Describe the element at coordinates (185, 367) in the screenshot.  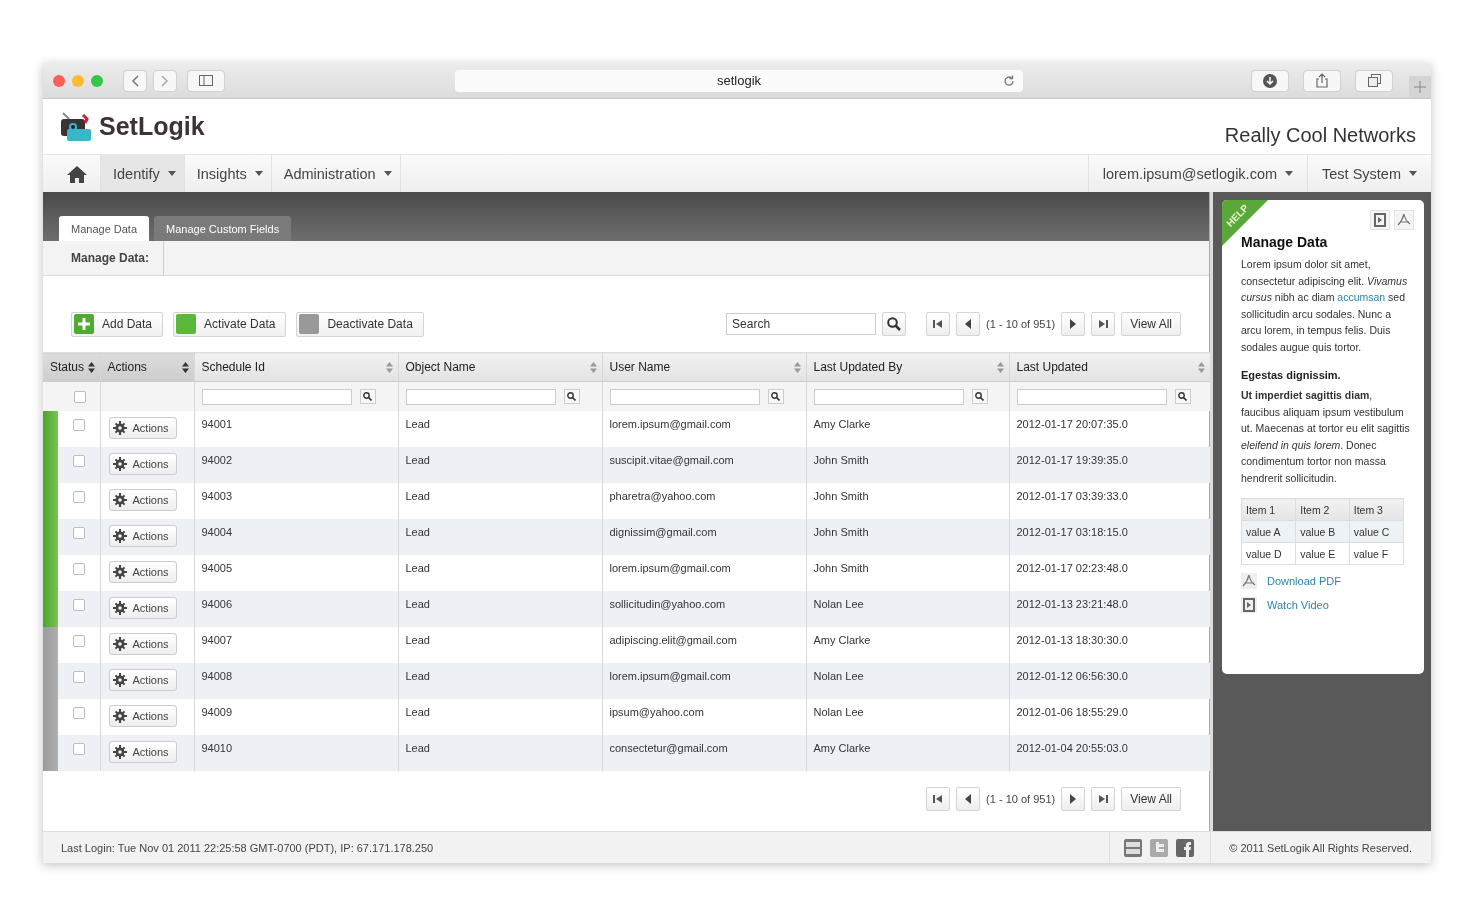
I see `sort-icon` at that location.